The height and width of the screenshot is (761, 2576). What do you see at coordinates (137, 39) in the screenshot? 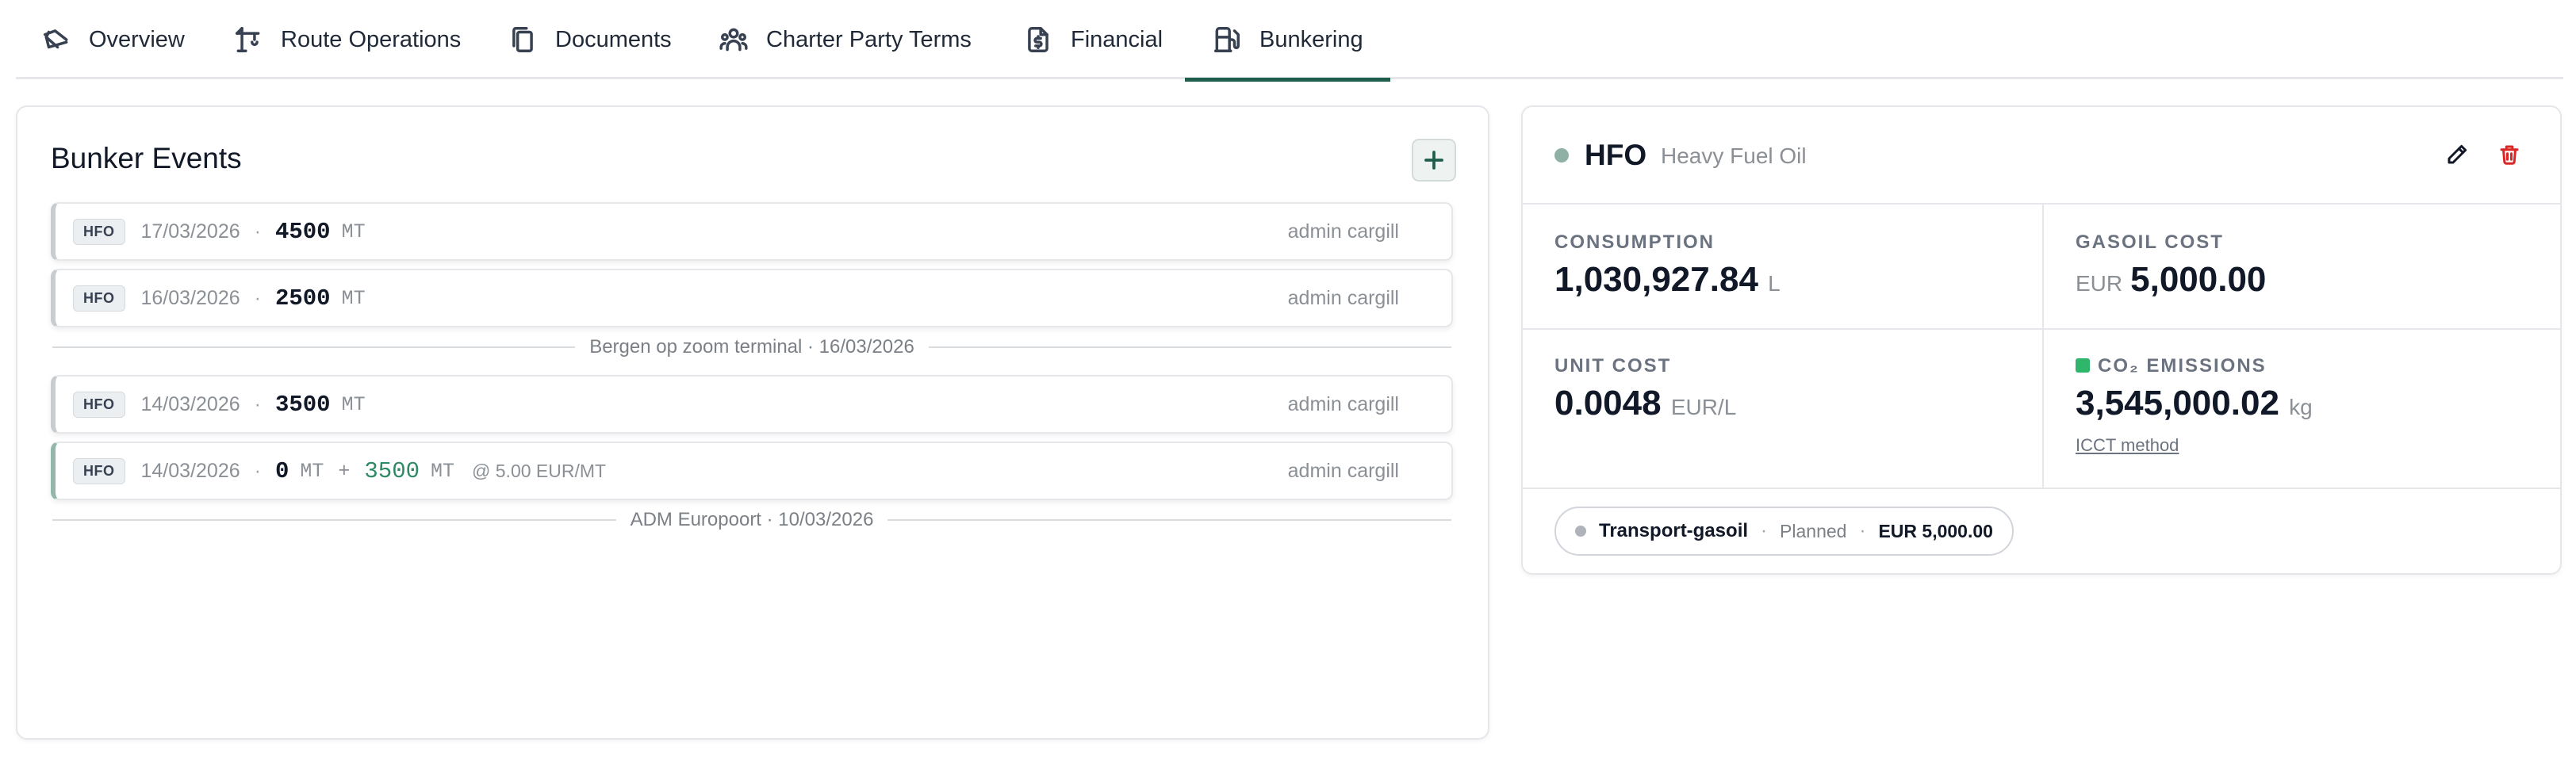
I see `tab-label: Overview` at bounding box center [137, 39].